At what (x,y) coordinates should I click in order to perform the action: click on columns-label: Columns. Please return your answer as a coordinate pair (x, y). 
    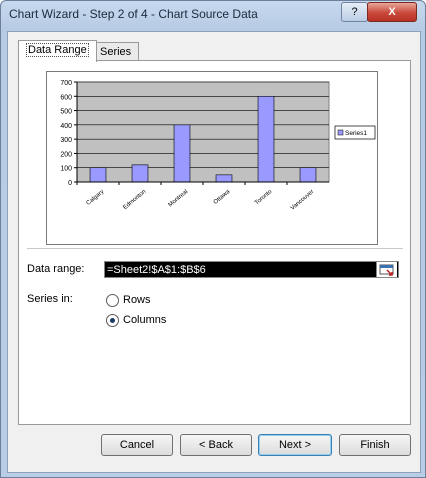
    Looking at the image, I should click on (144, 320).